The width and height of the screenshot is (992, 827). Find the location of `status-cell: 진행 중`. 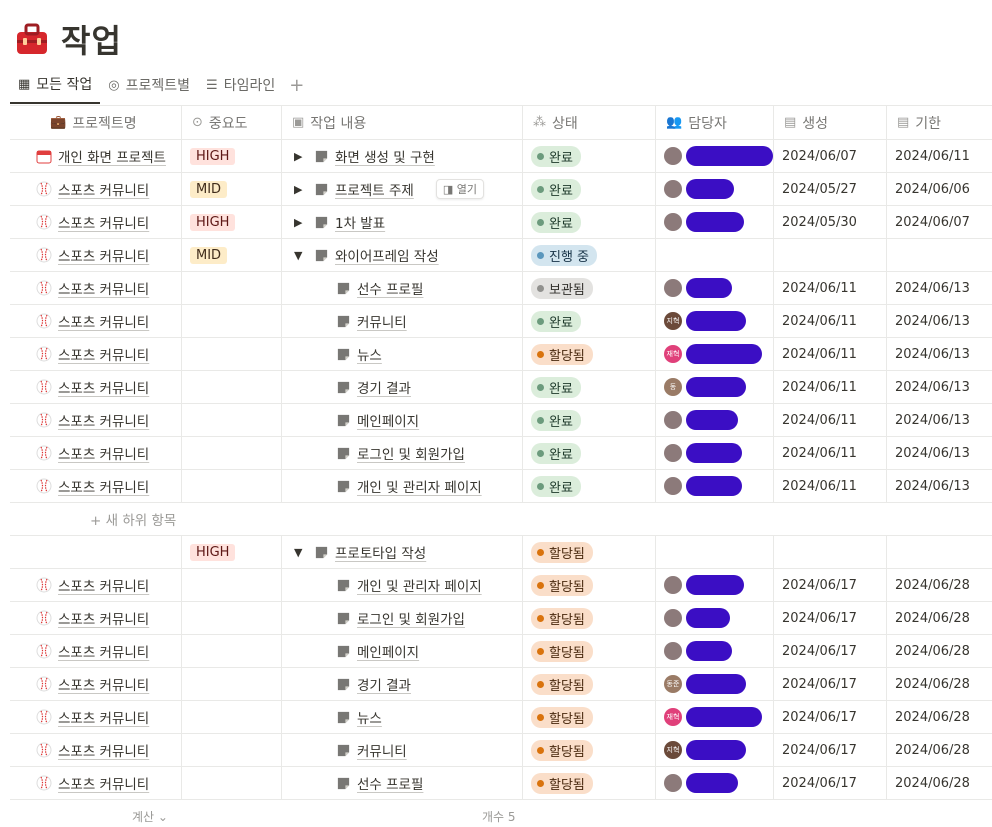

status-cell: 진행 중 is located at coordinates (589, 255).